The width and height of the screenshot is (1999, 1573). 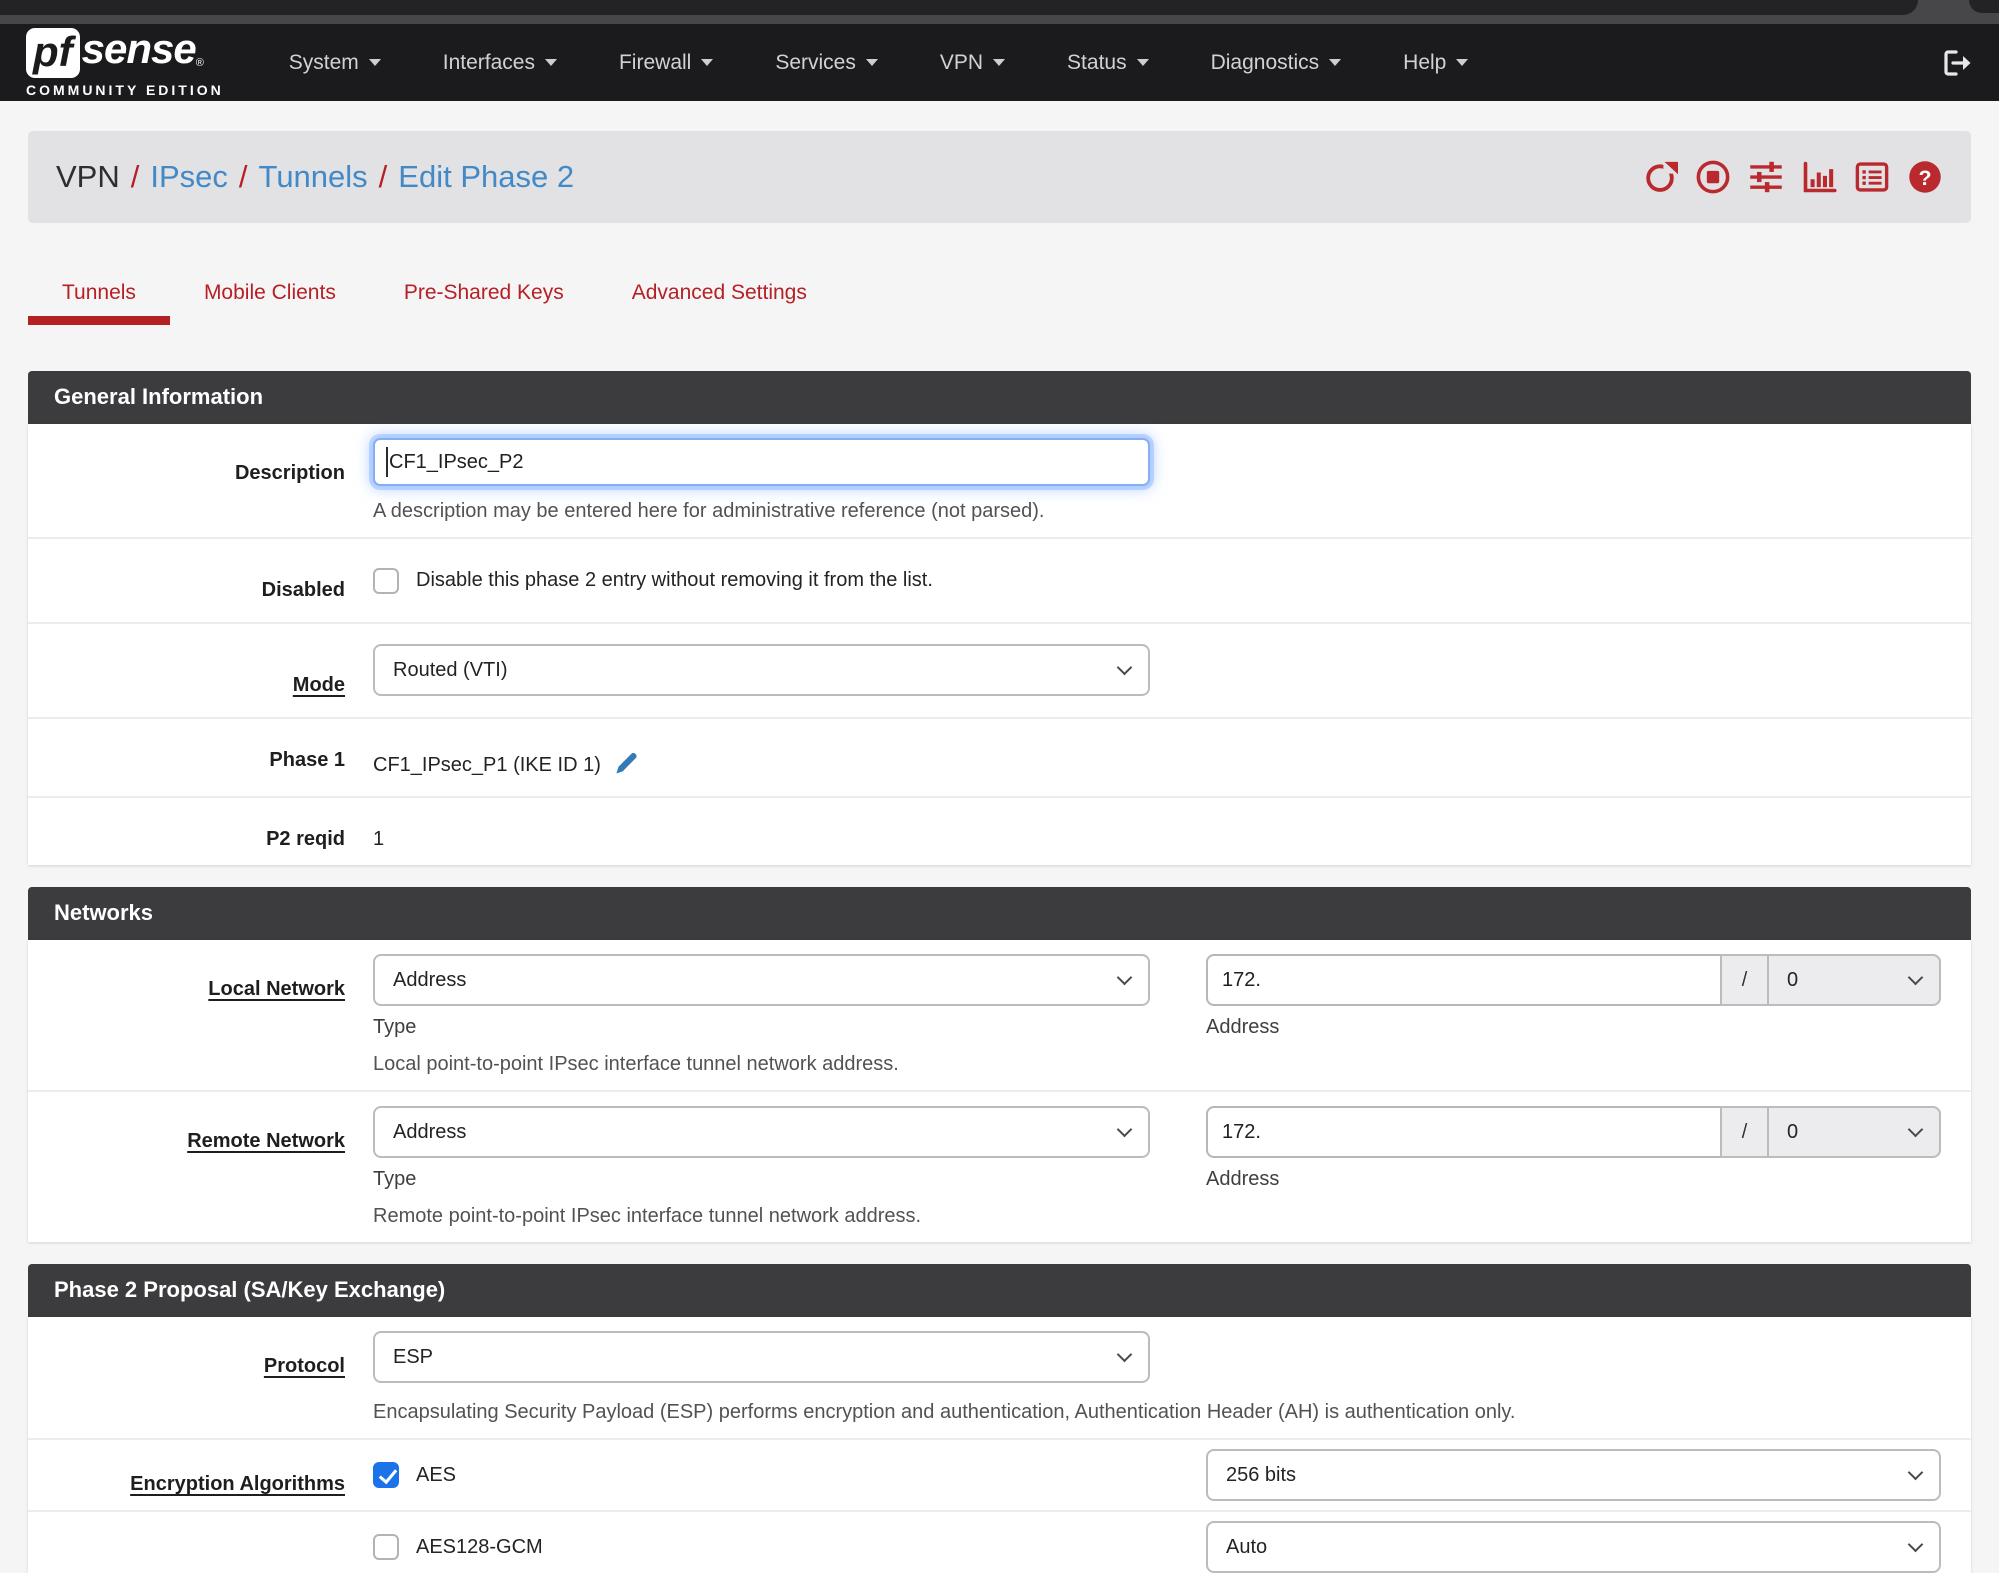 I want to click on tab-pre-shared-keys: Pre-Shared Keys, so click(x=484, y=303).